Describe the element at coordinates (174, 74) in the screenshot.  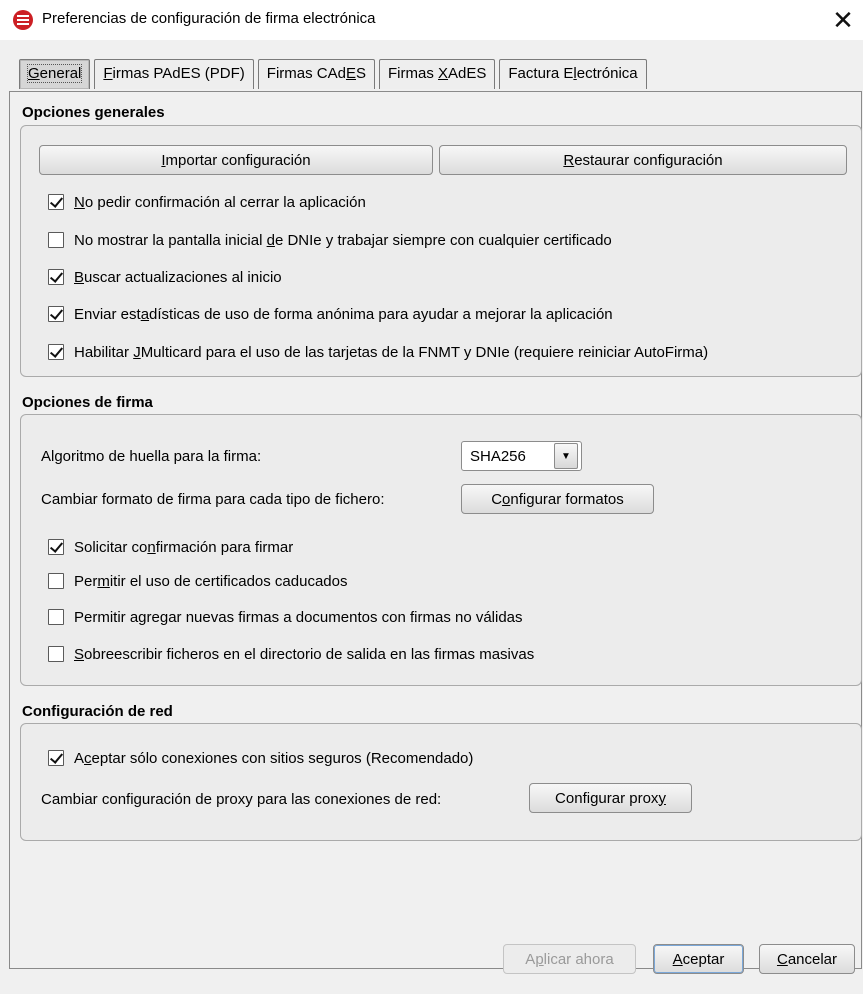
I see `tab-firmas-pades: Firmas PAdES (PDF)` at that location.